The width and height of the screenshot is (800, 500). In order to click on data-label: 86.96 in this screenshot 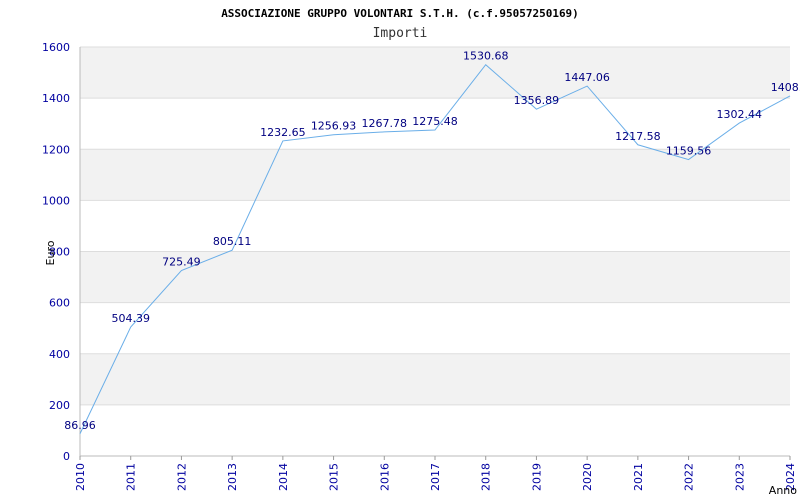, I will do `click(80, 425)`.